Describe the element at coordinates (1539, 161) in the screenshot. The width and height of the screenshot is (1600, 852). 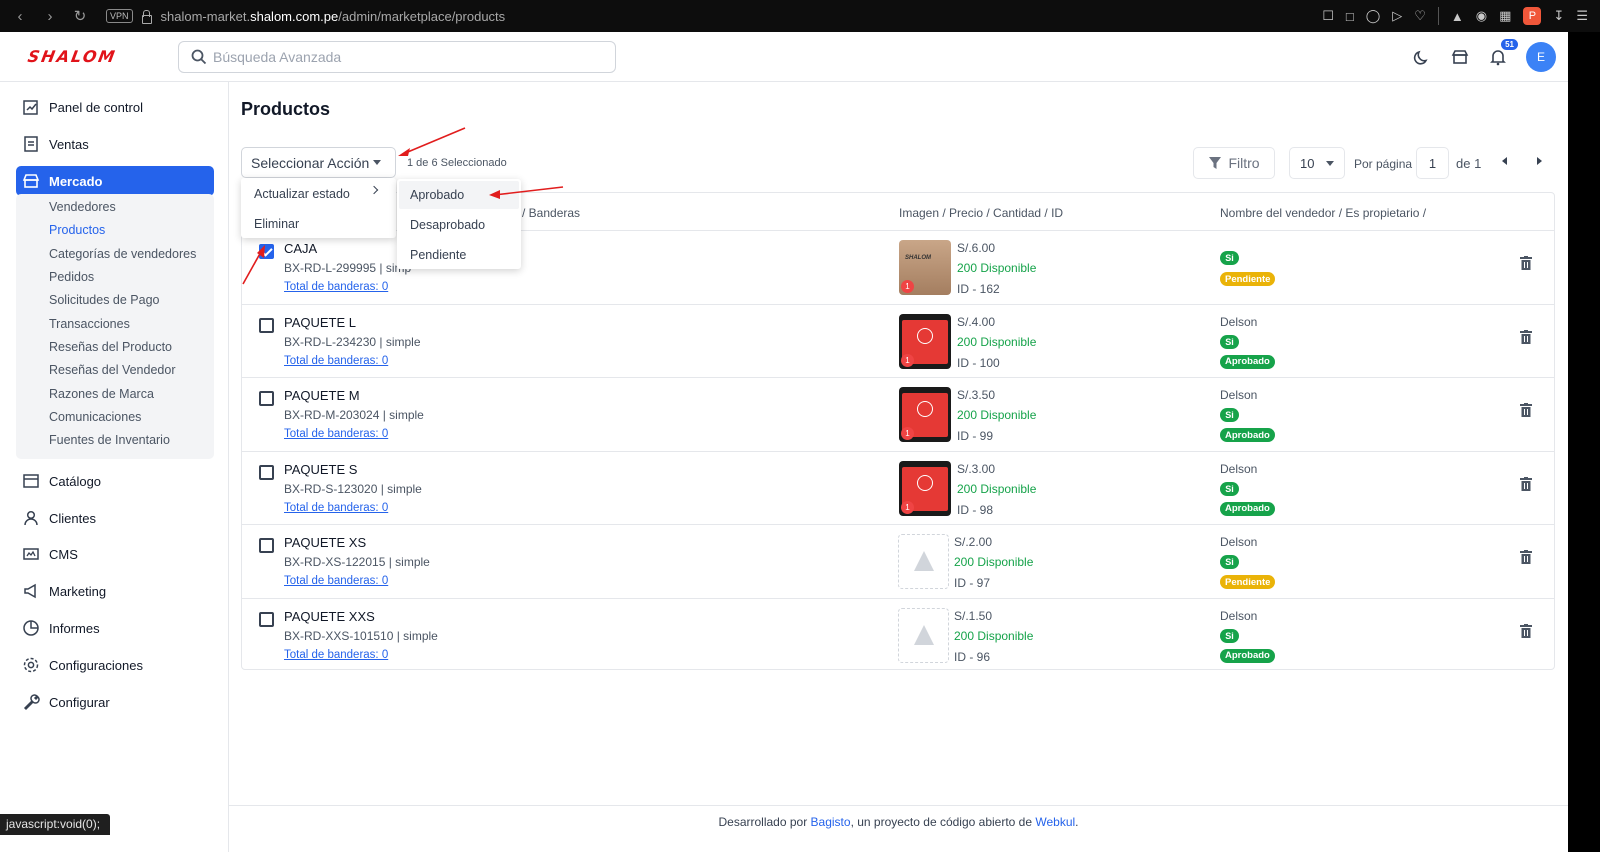
I see `next-page-icon` at that location.